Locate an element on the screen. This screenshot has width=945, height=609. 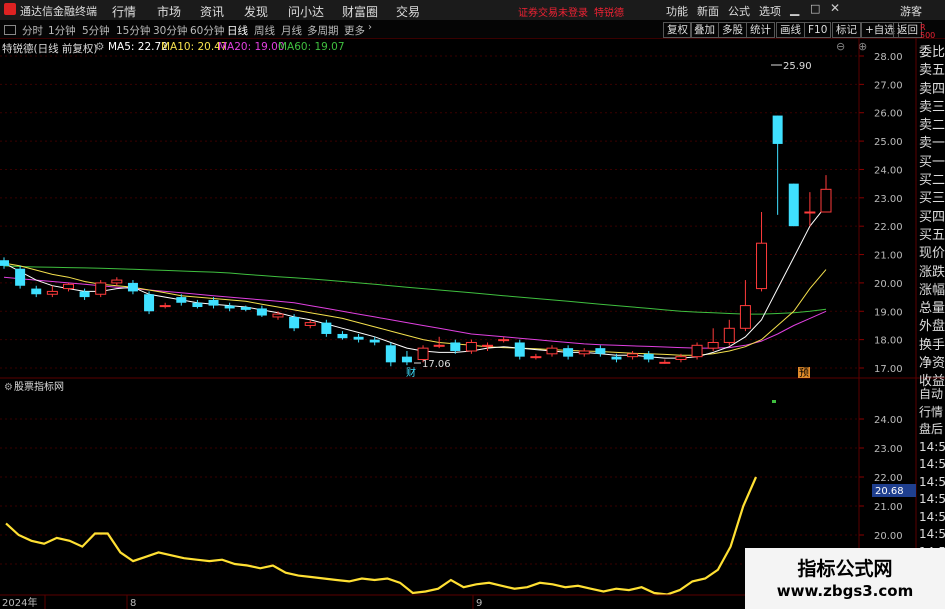
period-15min: 15分钟 is located at coordinates (133, 30).